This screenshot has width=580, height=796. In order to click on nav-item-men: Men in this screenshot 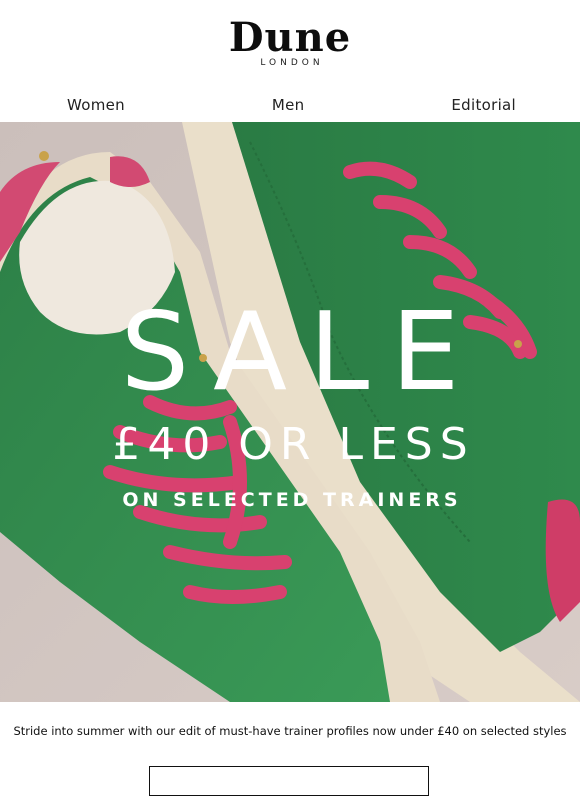, I will do `click(288, 105)`.